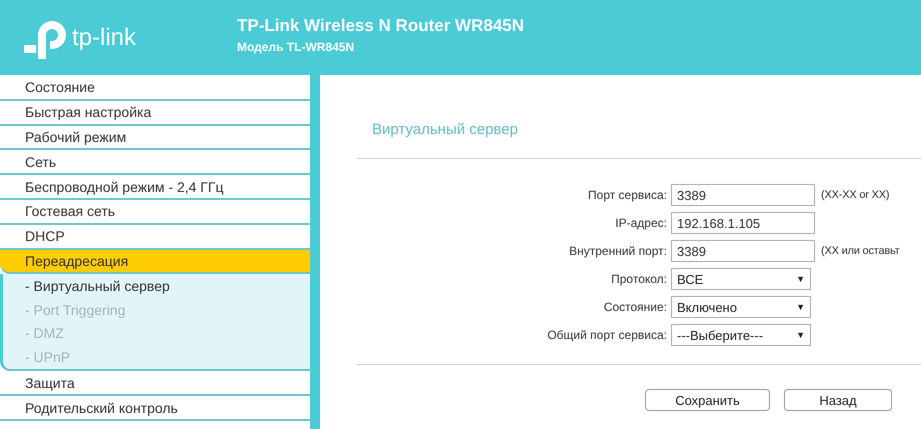  I want to click on dropdown: ---Выберите--- ▼, so click(741, 335).